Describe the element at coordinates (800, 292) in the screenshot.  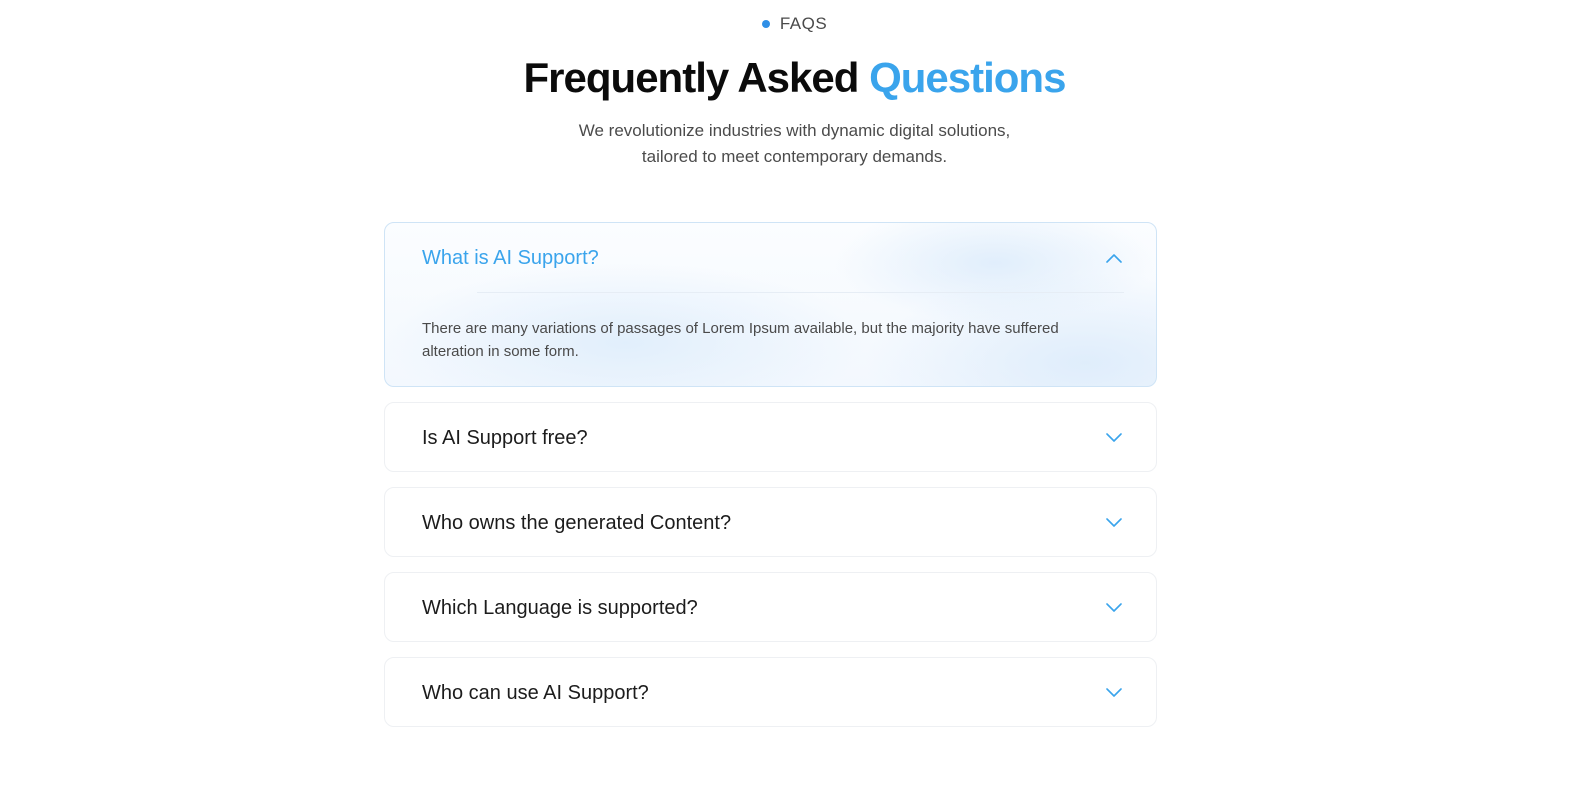
I see `faq-divider` at that location.